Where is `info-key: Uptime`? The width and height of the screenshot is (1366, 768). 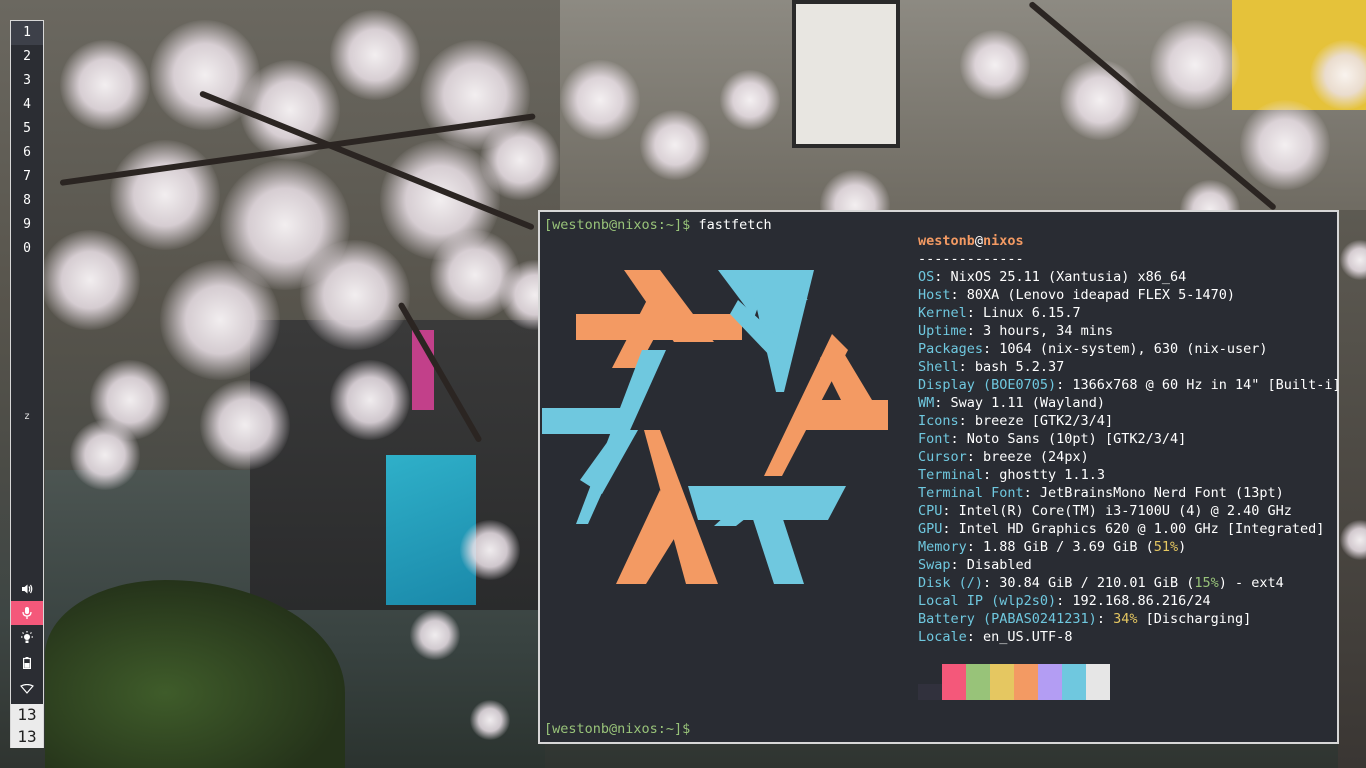
info-key: Uptime is located at coordinates (942, 331).